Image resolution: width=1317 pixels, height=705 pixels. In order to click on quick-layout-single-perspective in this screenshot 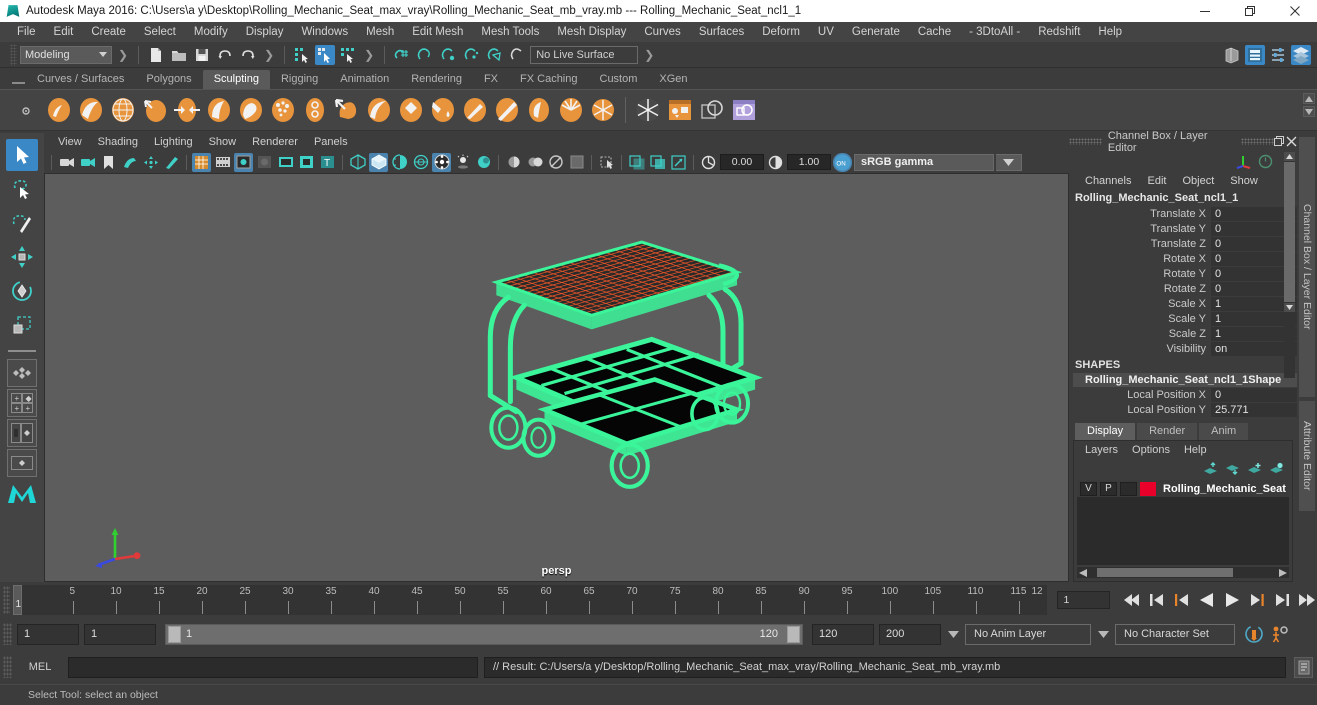, I will do `click(22, 373)`.